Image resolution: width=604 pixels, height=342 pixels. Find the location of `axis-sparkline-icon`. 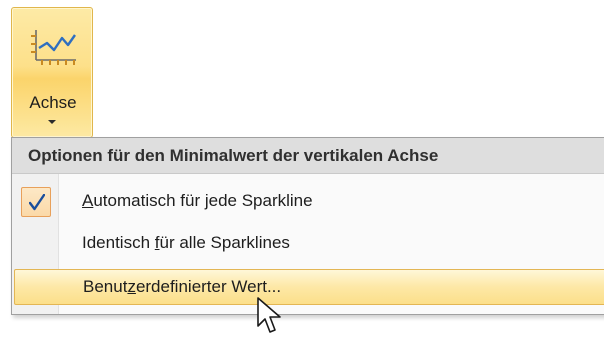

axis-sparkline-icon is located at coordinates (53, 47).